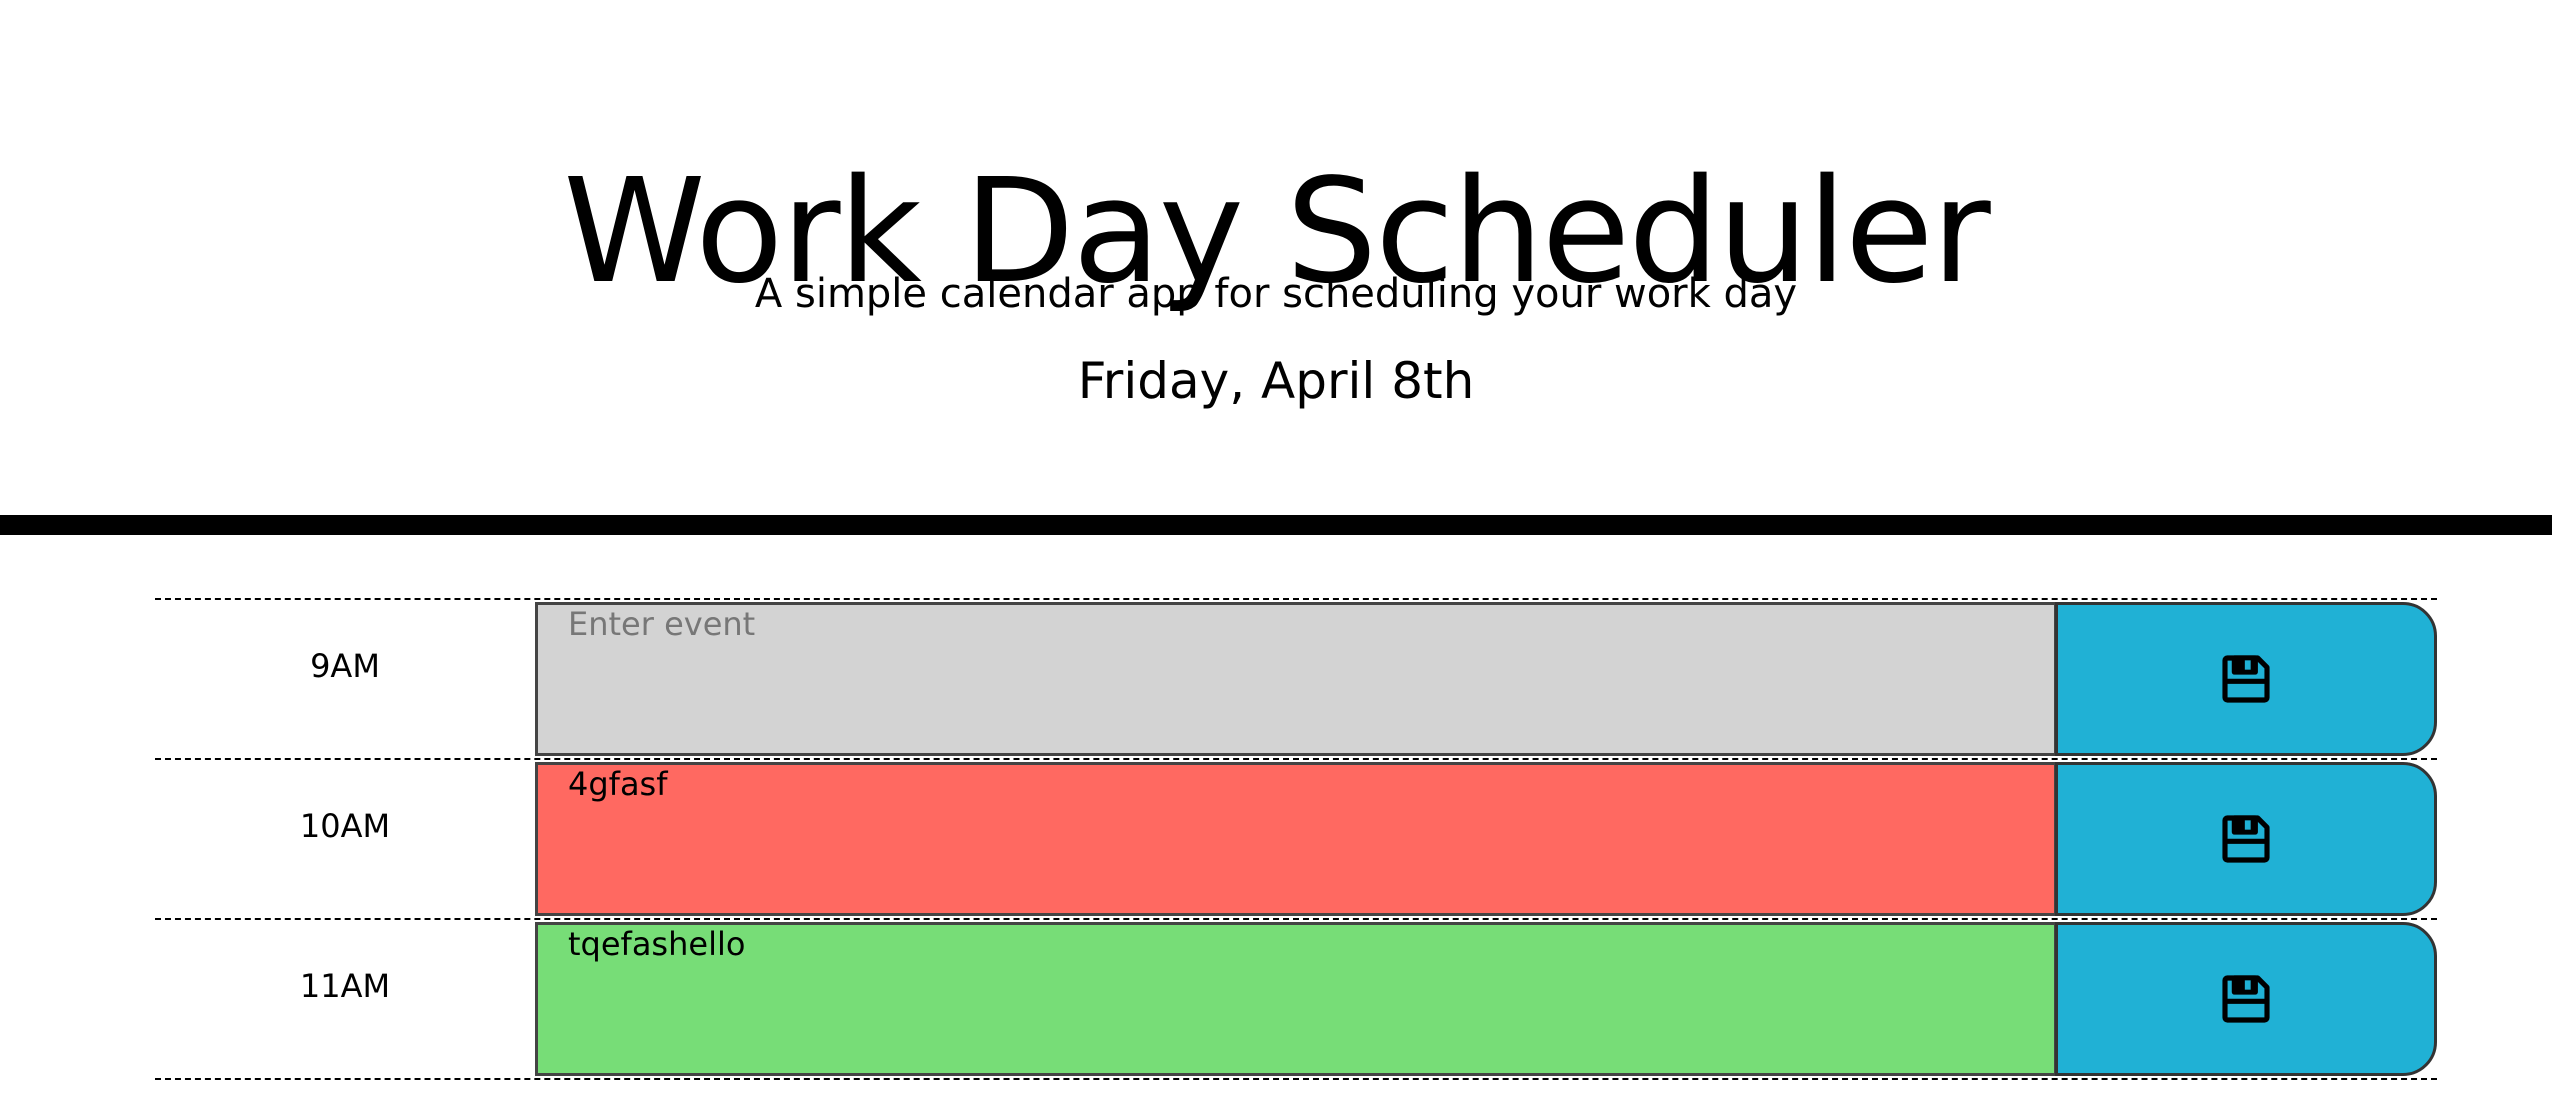 Image resolution: width=2552 pixels, height=1118 pixels. I want to click on hour-label: 10AM, so click(345, 826).